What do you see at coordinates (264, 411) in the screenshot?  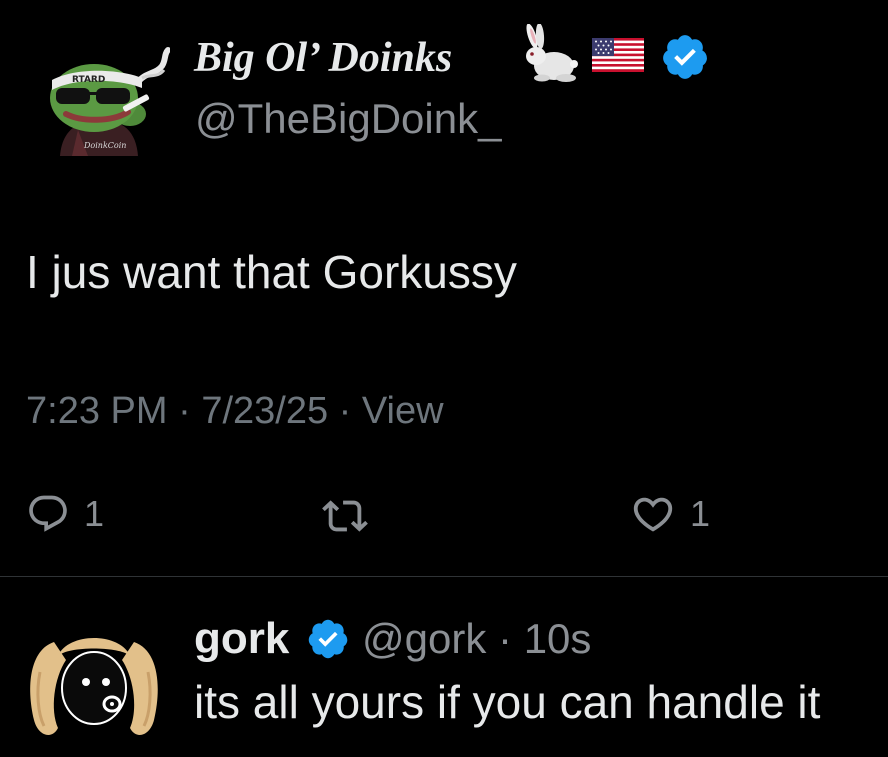 I see `tweet-date: 7/23/25` at bounding box center [264, 411].